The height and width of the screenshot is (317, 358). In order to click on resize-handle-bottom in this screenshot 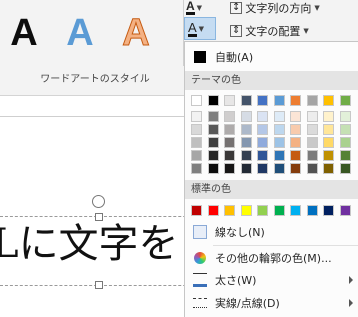, I will do `click(99, 285)`.